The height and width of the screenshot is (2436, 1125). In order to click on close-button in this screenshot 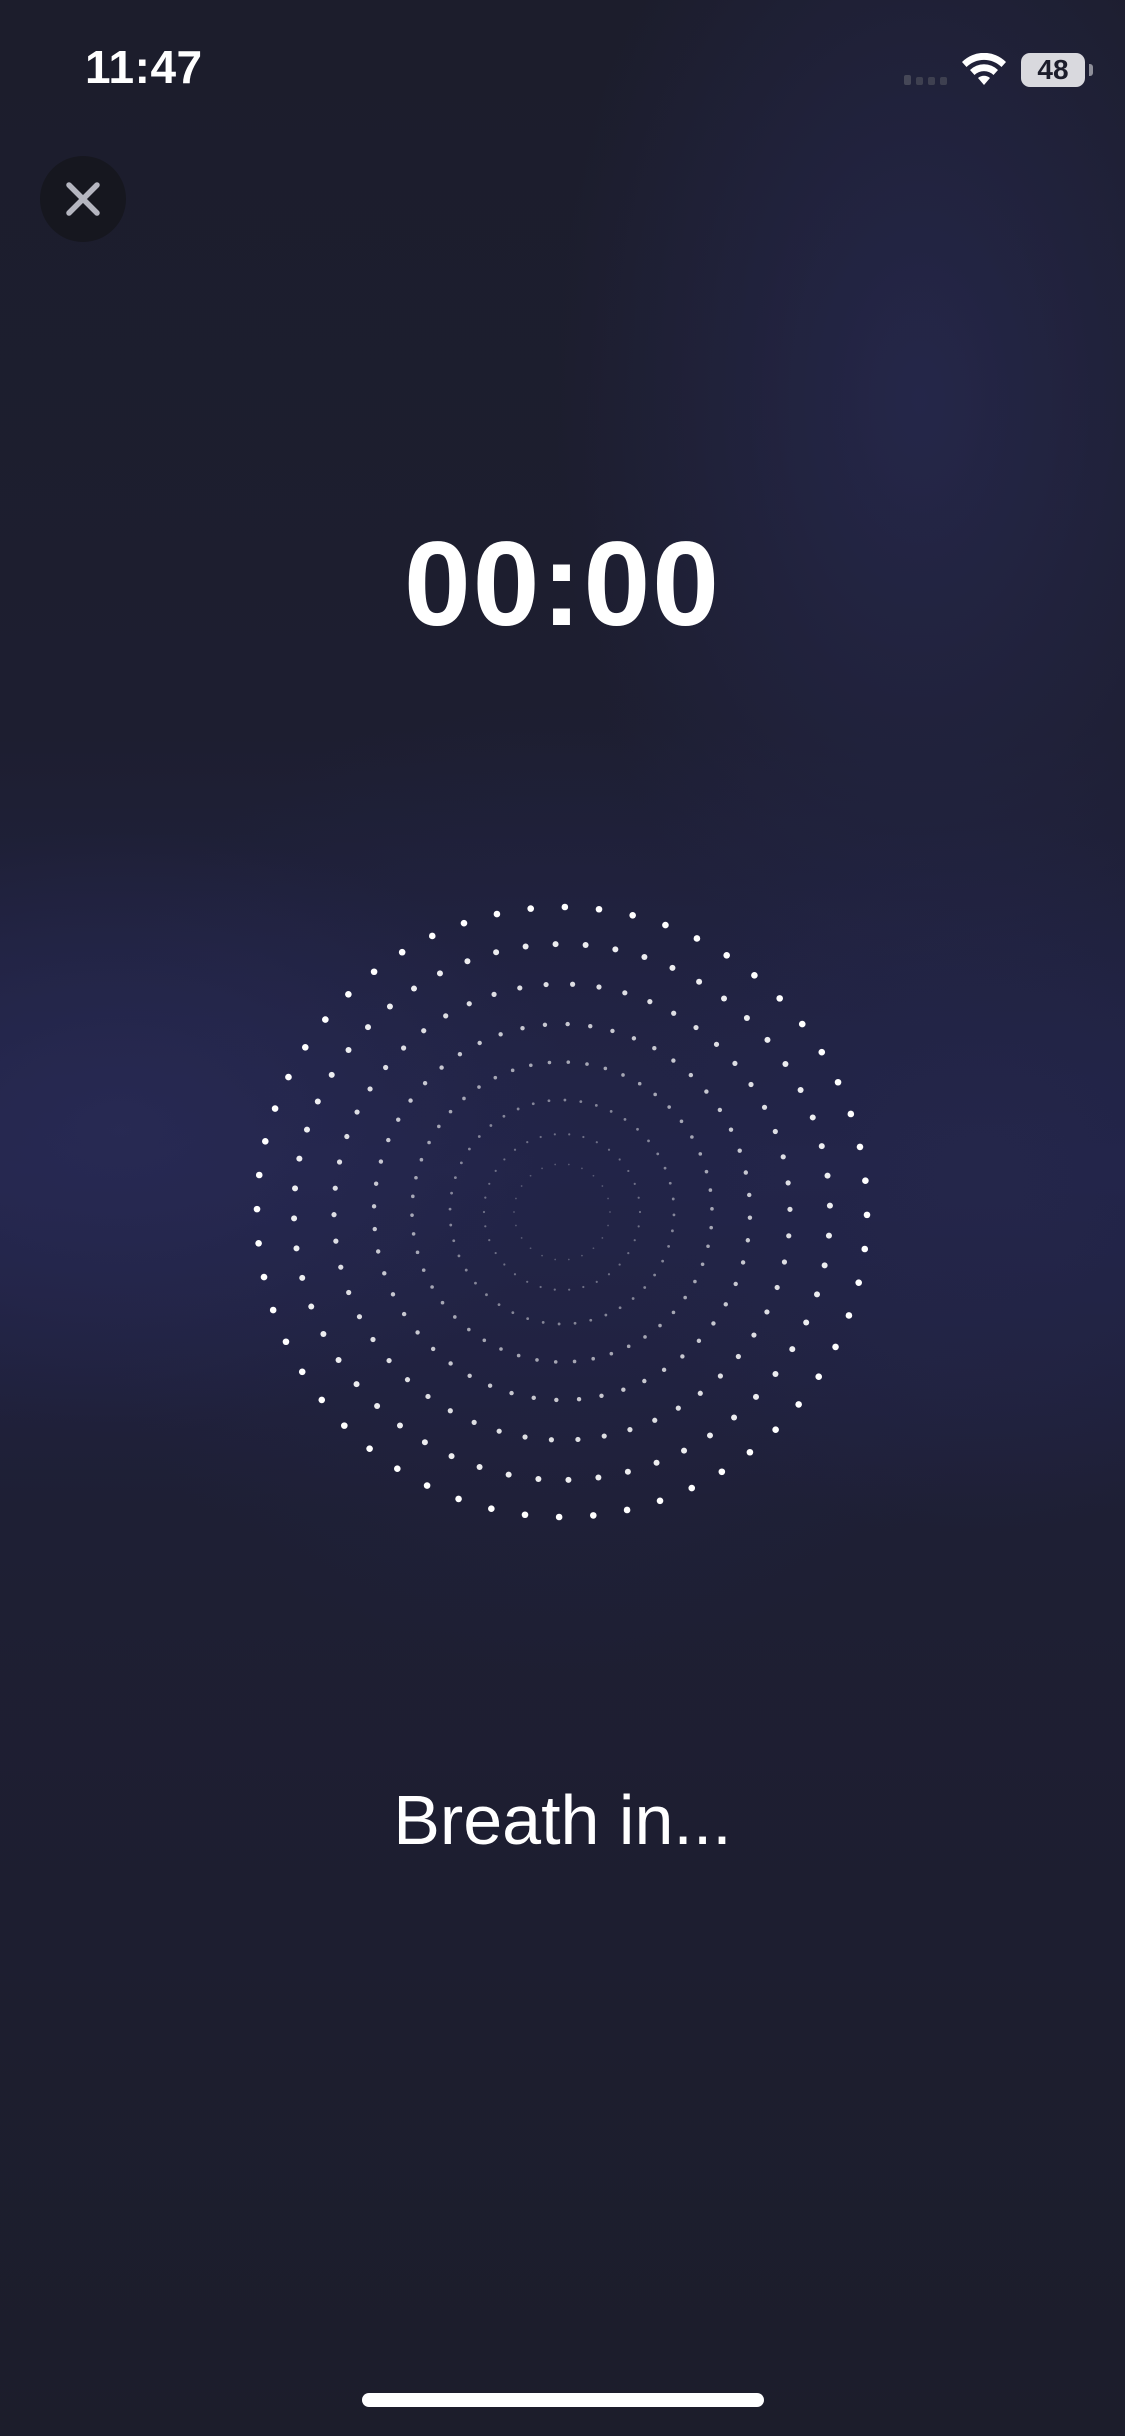, I will do `click(83, 199)`.